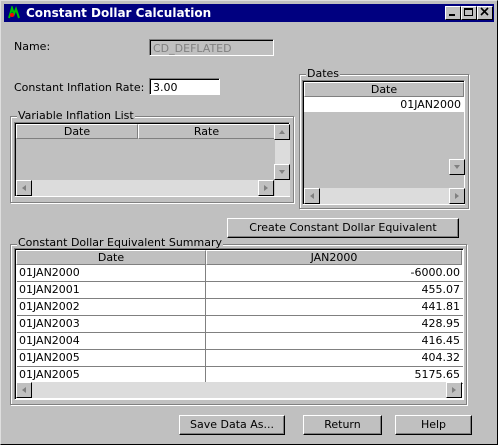 This screenshot has width=498, height=445. Describe the element at coordinates (441, 289) in the screenshot. I see `row-value: 455.07` at that location.